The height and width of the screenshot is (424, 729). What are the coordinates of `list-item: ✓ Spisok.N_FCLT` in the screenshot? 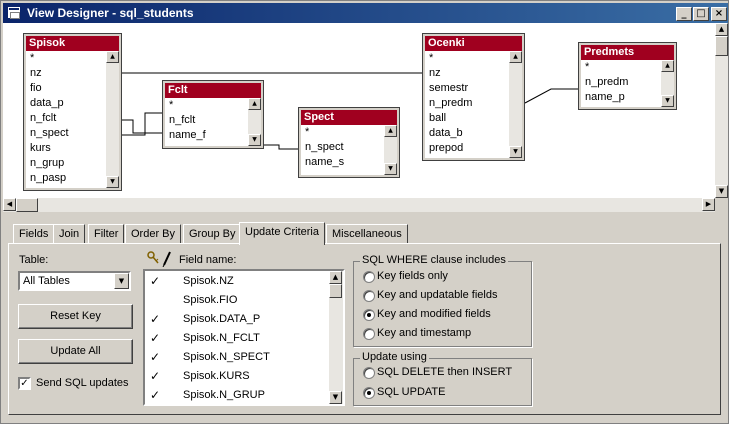 It's located at (237, 338).